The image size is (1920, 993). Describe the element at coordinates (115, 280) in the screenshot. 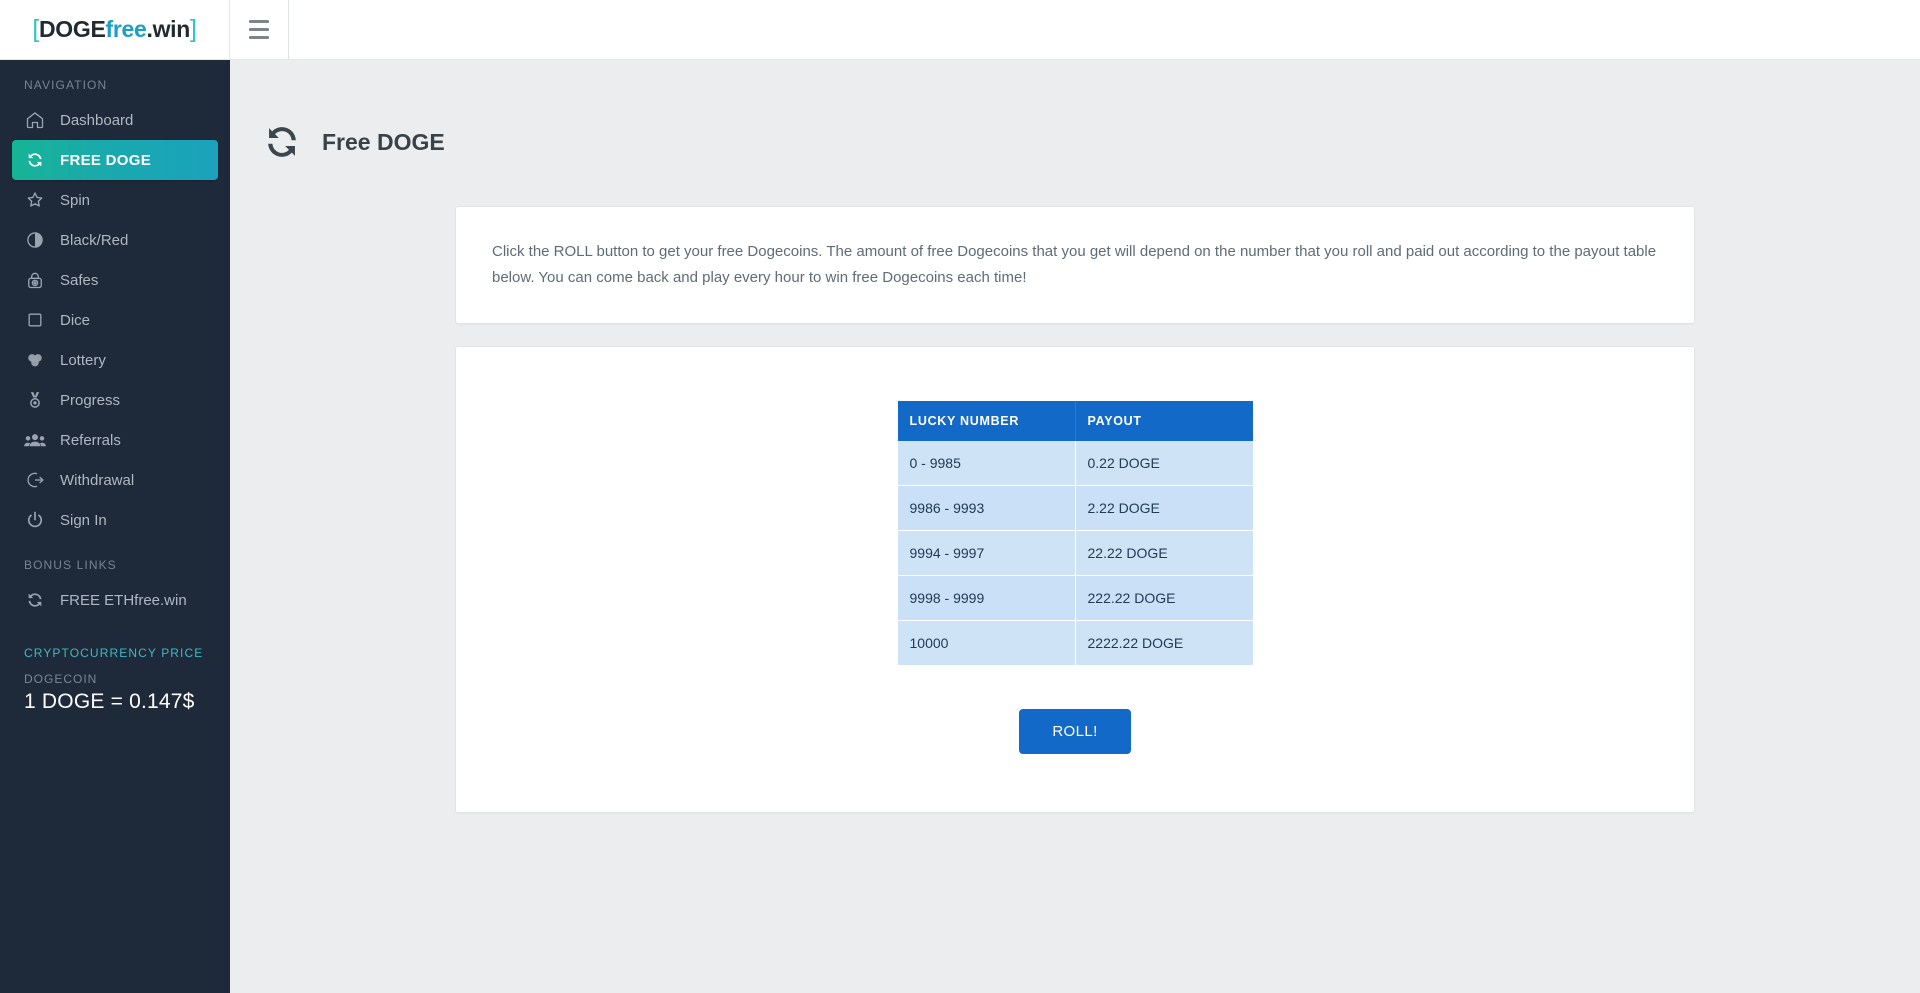

I see `sidebar-item-safes: Safes` at that location.